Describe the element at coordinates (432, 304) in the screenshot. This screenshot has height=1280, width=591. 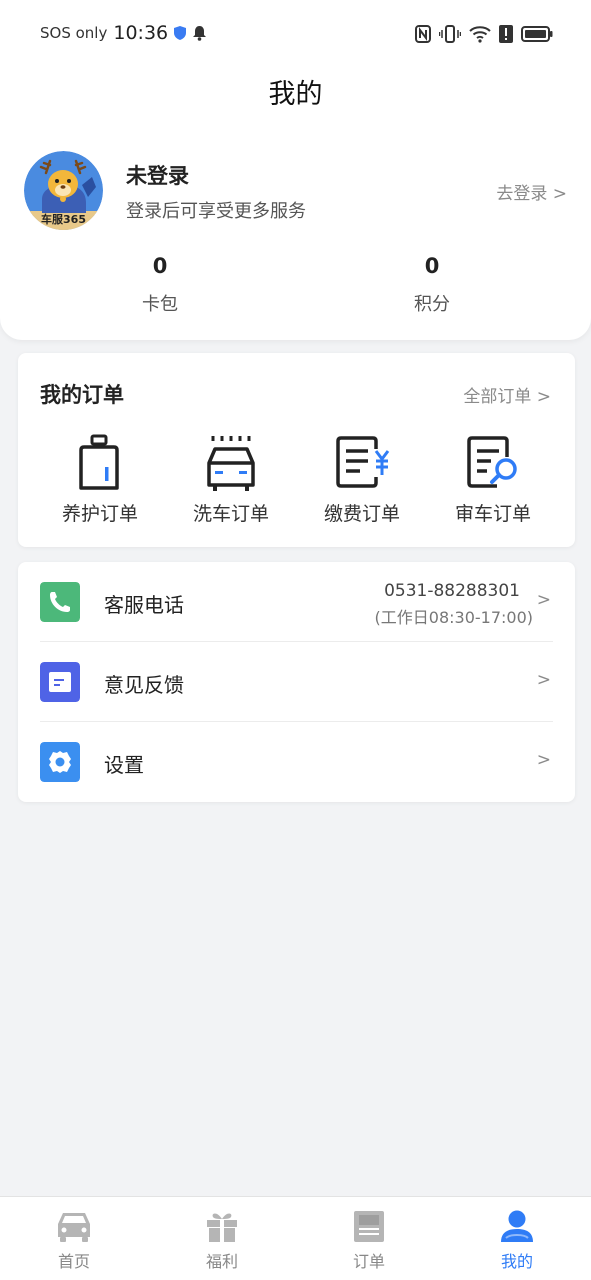
I see `points-label: 积分` at that location.